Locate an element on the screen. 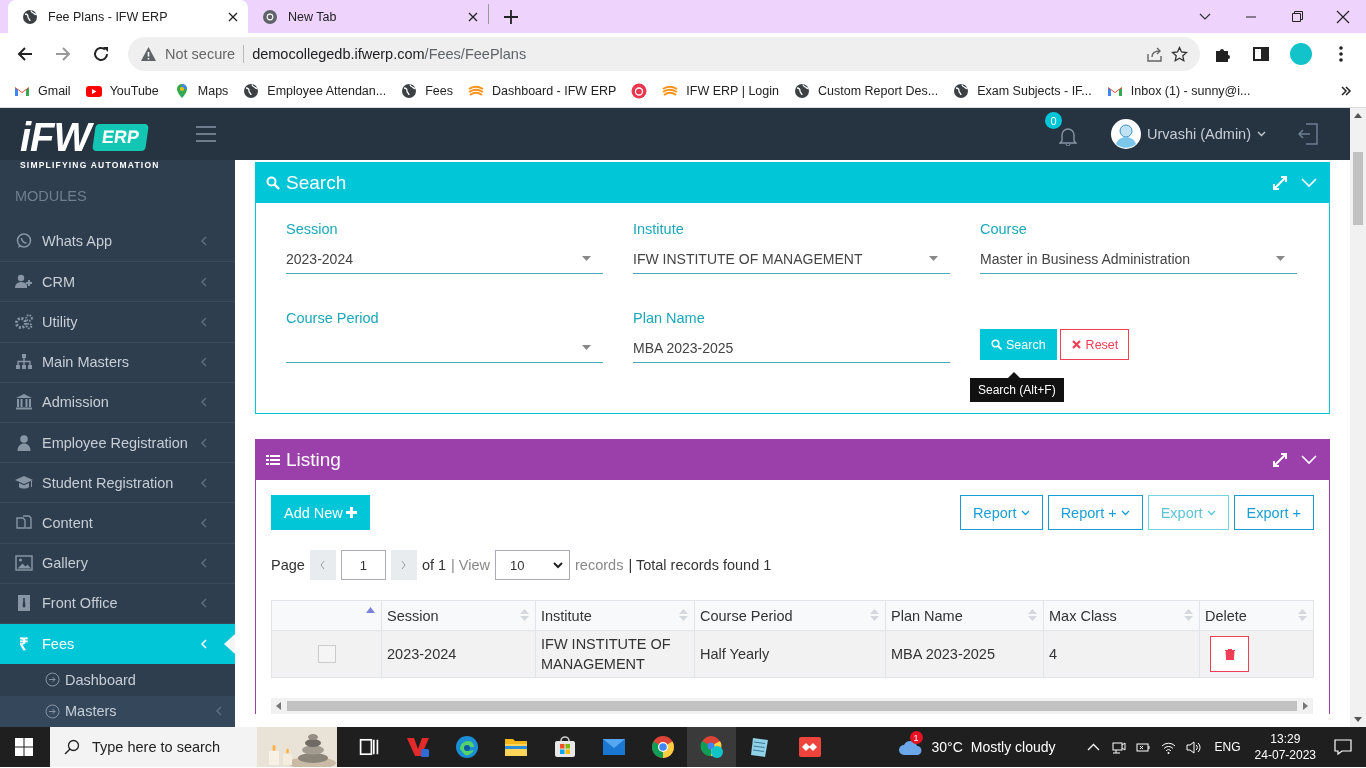 This screenshot has height=768, width=1366. page-size-select: 10 is located at coordinates (533, 565).